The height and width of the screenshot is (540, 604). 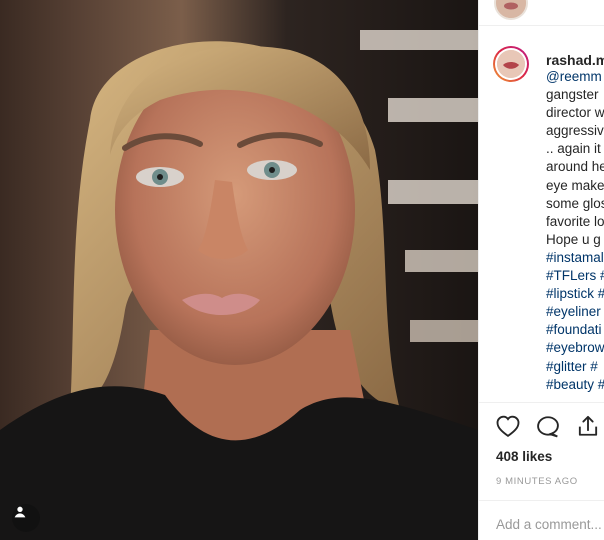 I want to click on user-icon, so click(x=26, y=518).